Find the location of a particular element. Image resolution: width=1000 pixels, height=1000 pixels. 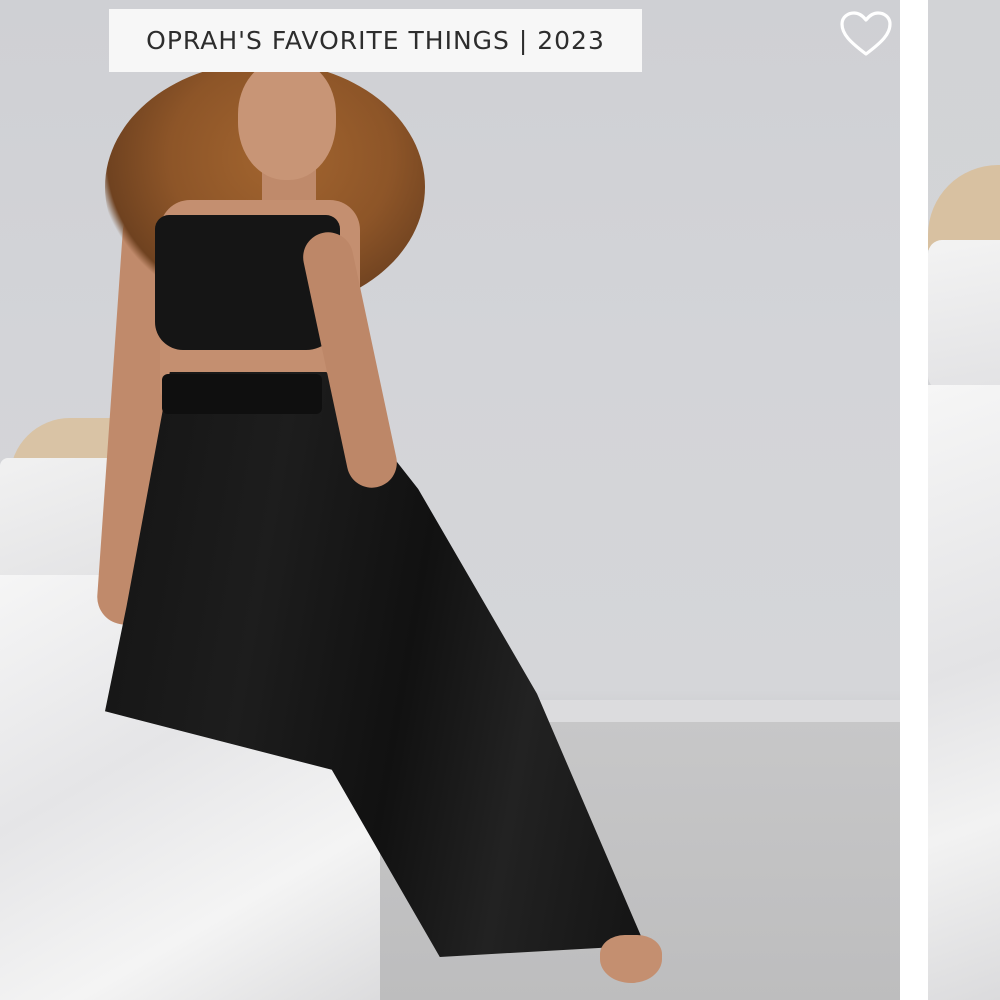

card-gap is located at coordinates (914, 500).